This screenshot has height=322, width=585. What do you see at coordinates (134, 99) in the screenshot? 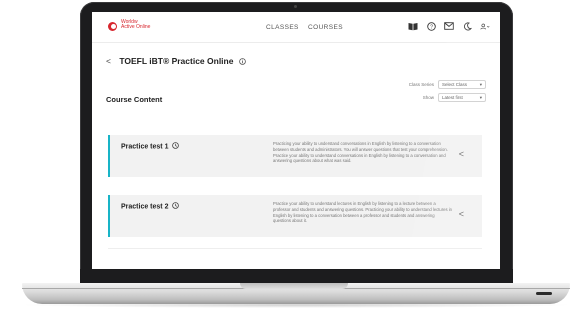
I see `section-title: Course Content` at bounding box center [134, 99].